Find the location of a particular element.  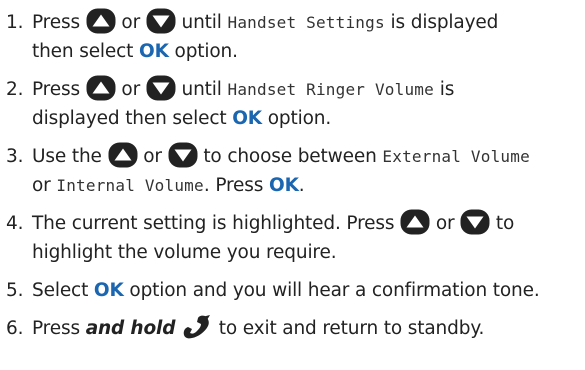

display-text: Handset Settings is located at coordinates (306, 22).